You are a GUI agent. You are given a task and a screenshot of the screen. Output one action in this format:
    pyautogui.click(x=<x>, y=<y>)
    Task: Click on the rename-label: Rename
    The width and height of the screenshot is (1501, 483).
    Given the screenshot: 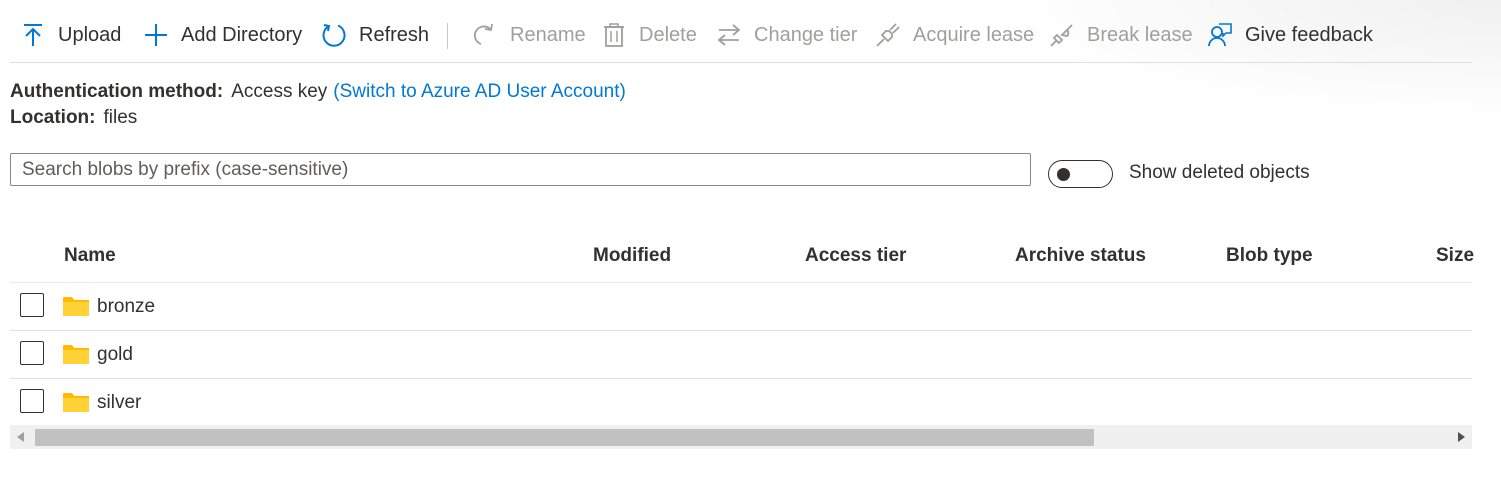 What is the action you would take?
    pyautogui.click(x=548, y=34)
    